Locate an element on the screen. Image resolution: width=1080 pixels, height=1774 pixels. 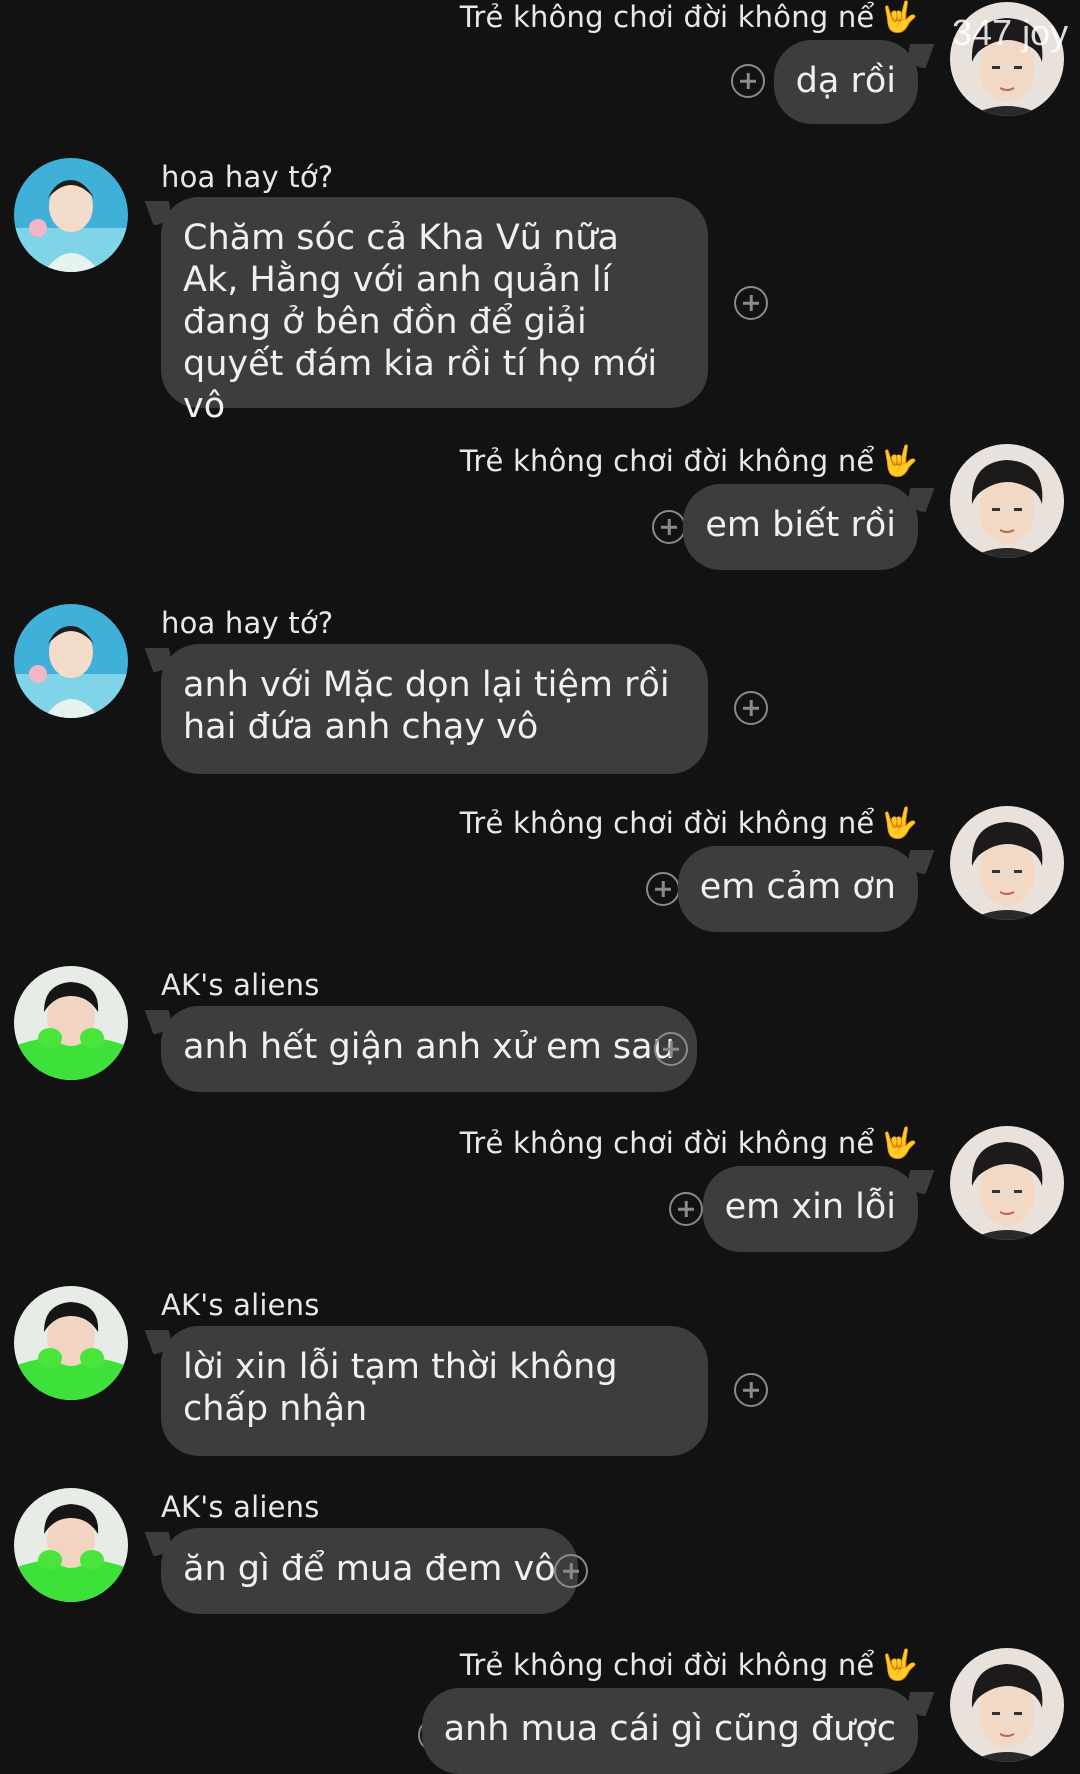
watermark-text: 347 joy is located at coordinates (1010, 32).